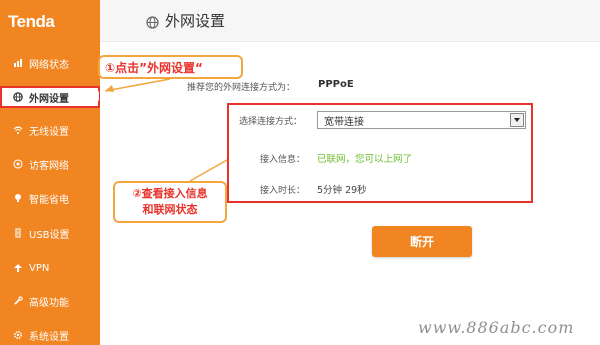 This screenshot has width=600, height=345. Describe the element at coordinates (18, 233) in the screenshot. I see `usb-icon` at that location.